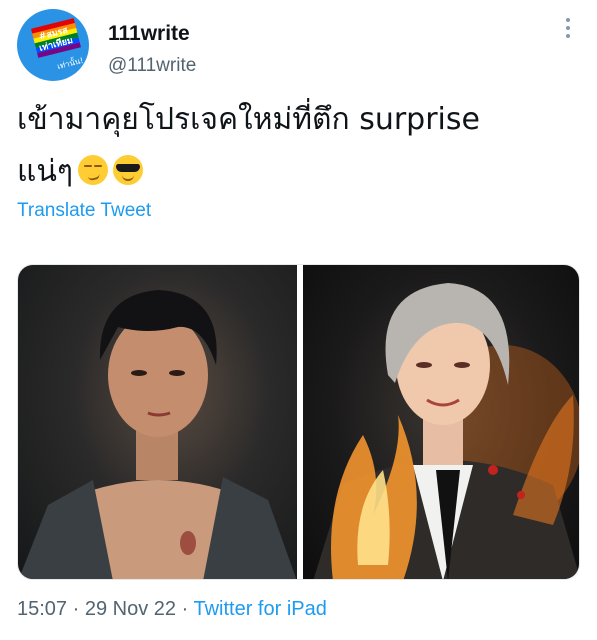 The width and height of the screenshot is (597, 640). I want to click on avatar: #สมรส เท่าเทียม เท่านั้น!, so click(53, 45).